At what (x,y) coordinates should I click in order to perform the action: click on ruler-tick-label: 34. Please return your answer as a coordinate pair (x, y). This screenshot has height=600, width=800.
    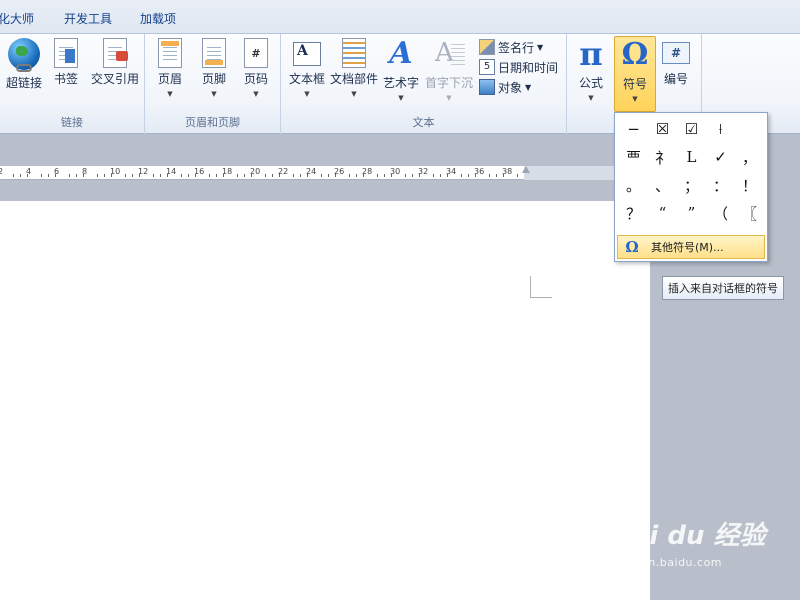
    Looking at the image, I should click on (451, 171).